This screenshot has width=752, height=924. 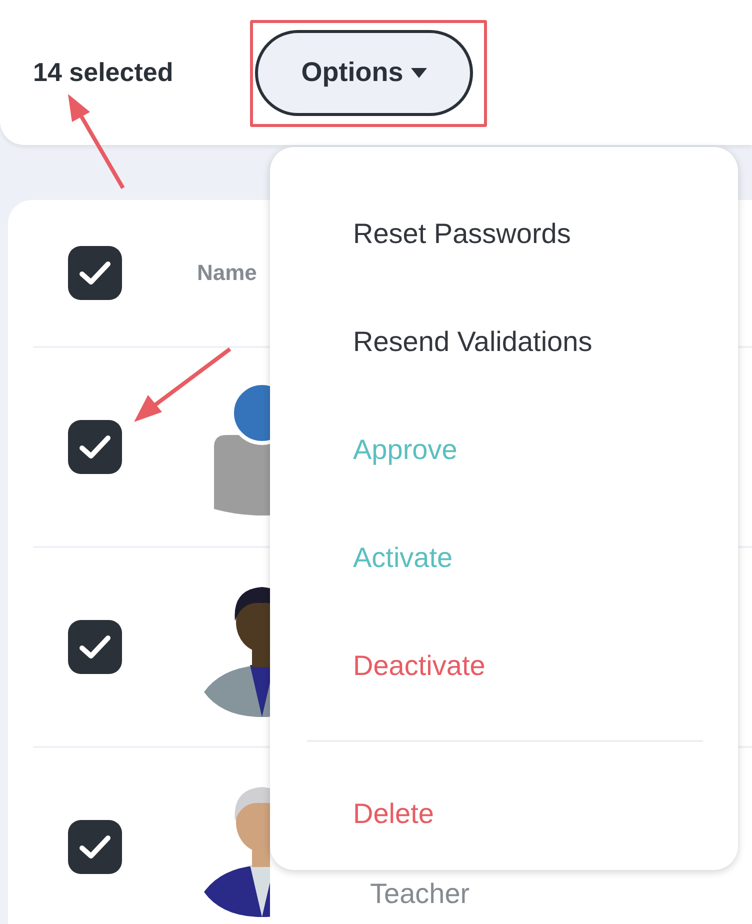 I want to click on options-button: Options, so click(x=364, y=73).